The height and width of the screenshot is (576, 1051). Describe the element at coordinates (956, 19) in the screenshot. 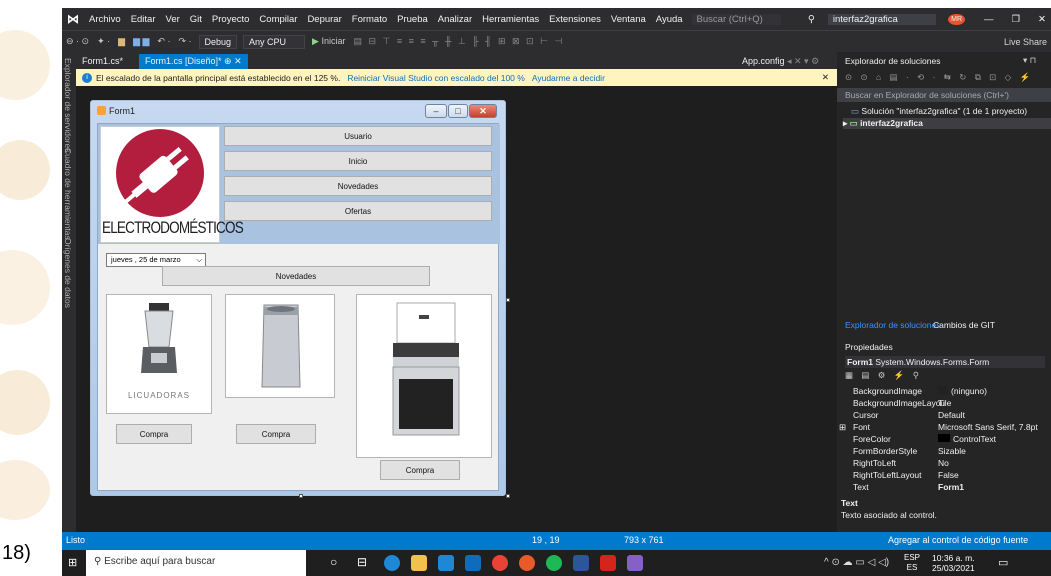

I see `user-avatar: MR` at that location.